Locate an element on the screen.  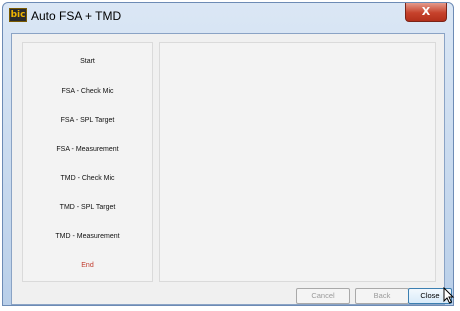
window-title: Auto FSA + TMD is located at coordinates (76, 16).